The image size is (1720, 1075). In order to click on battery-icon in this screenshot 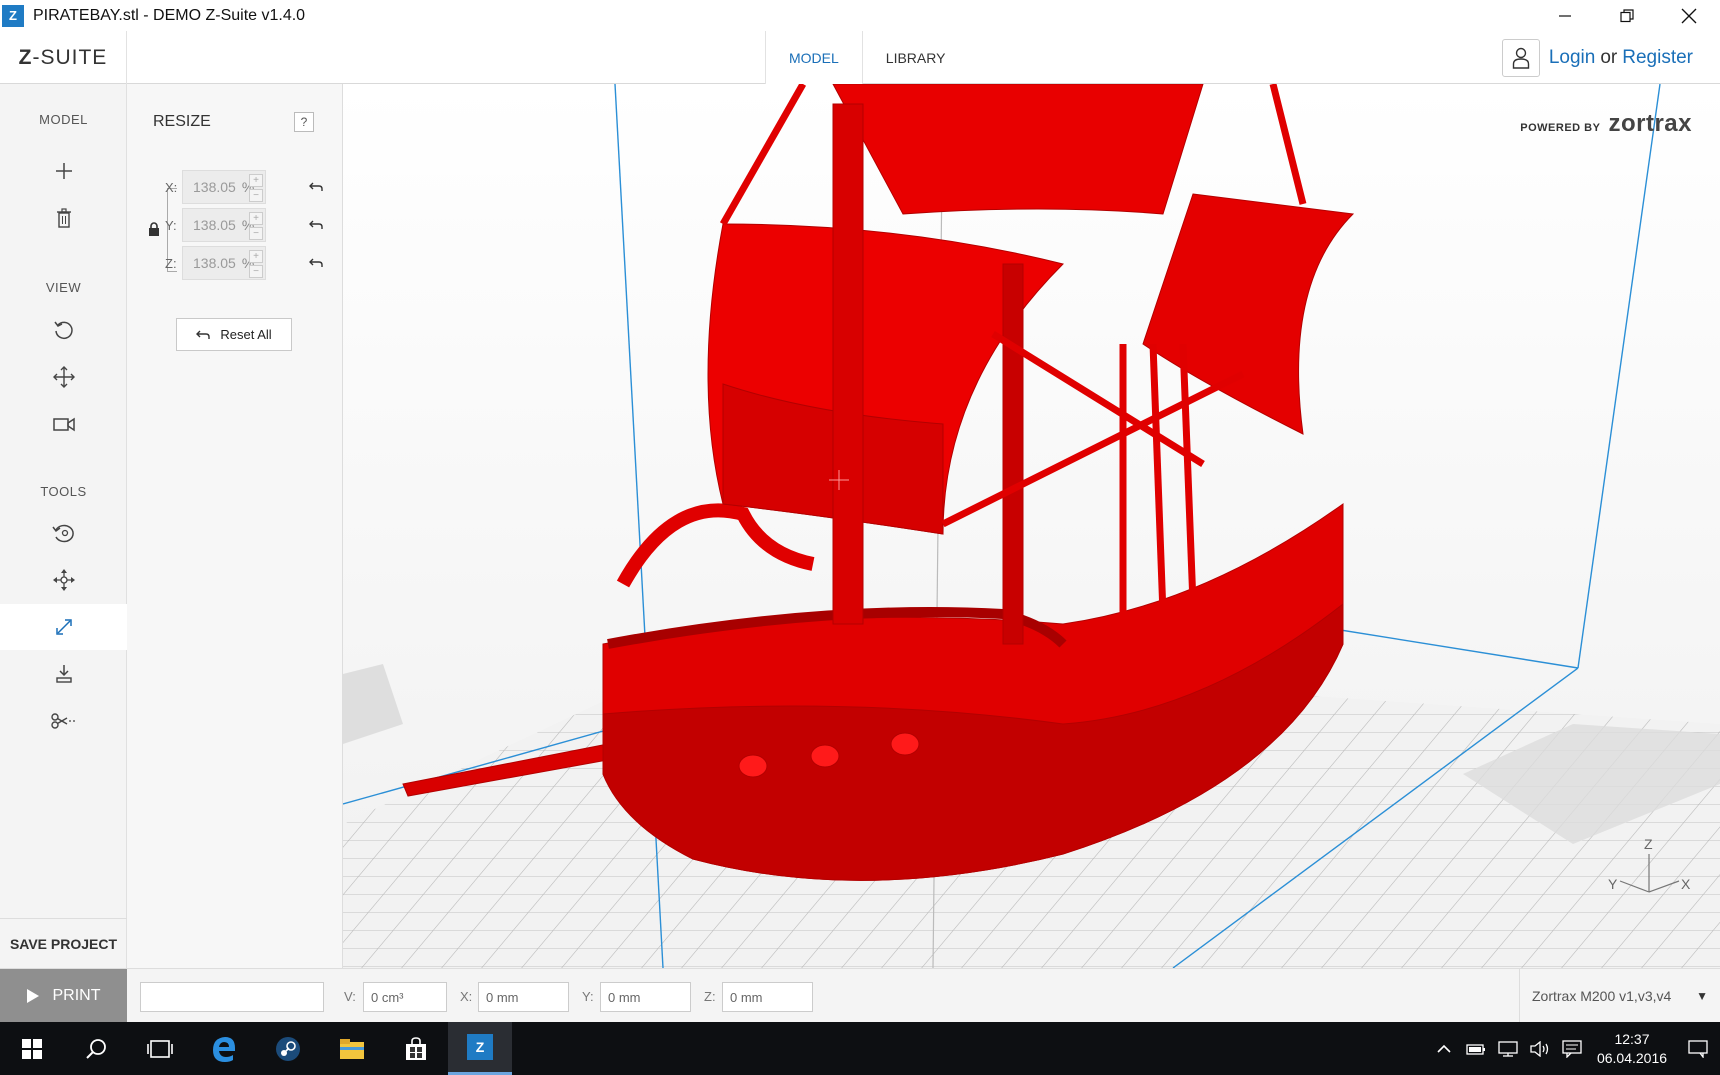, I will do `click(1475, 1049)`.